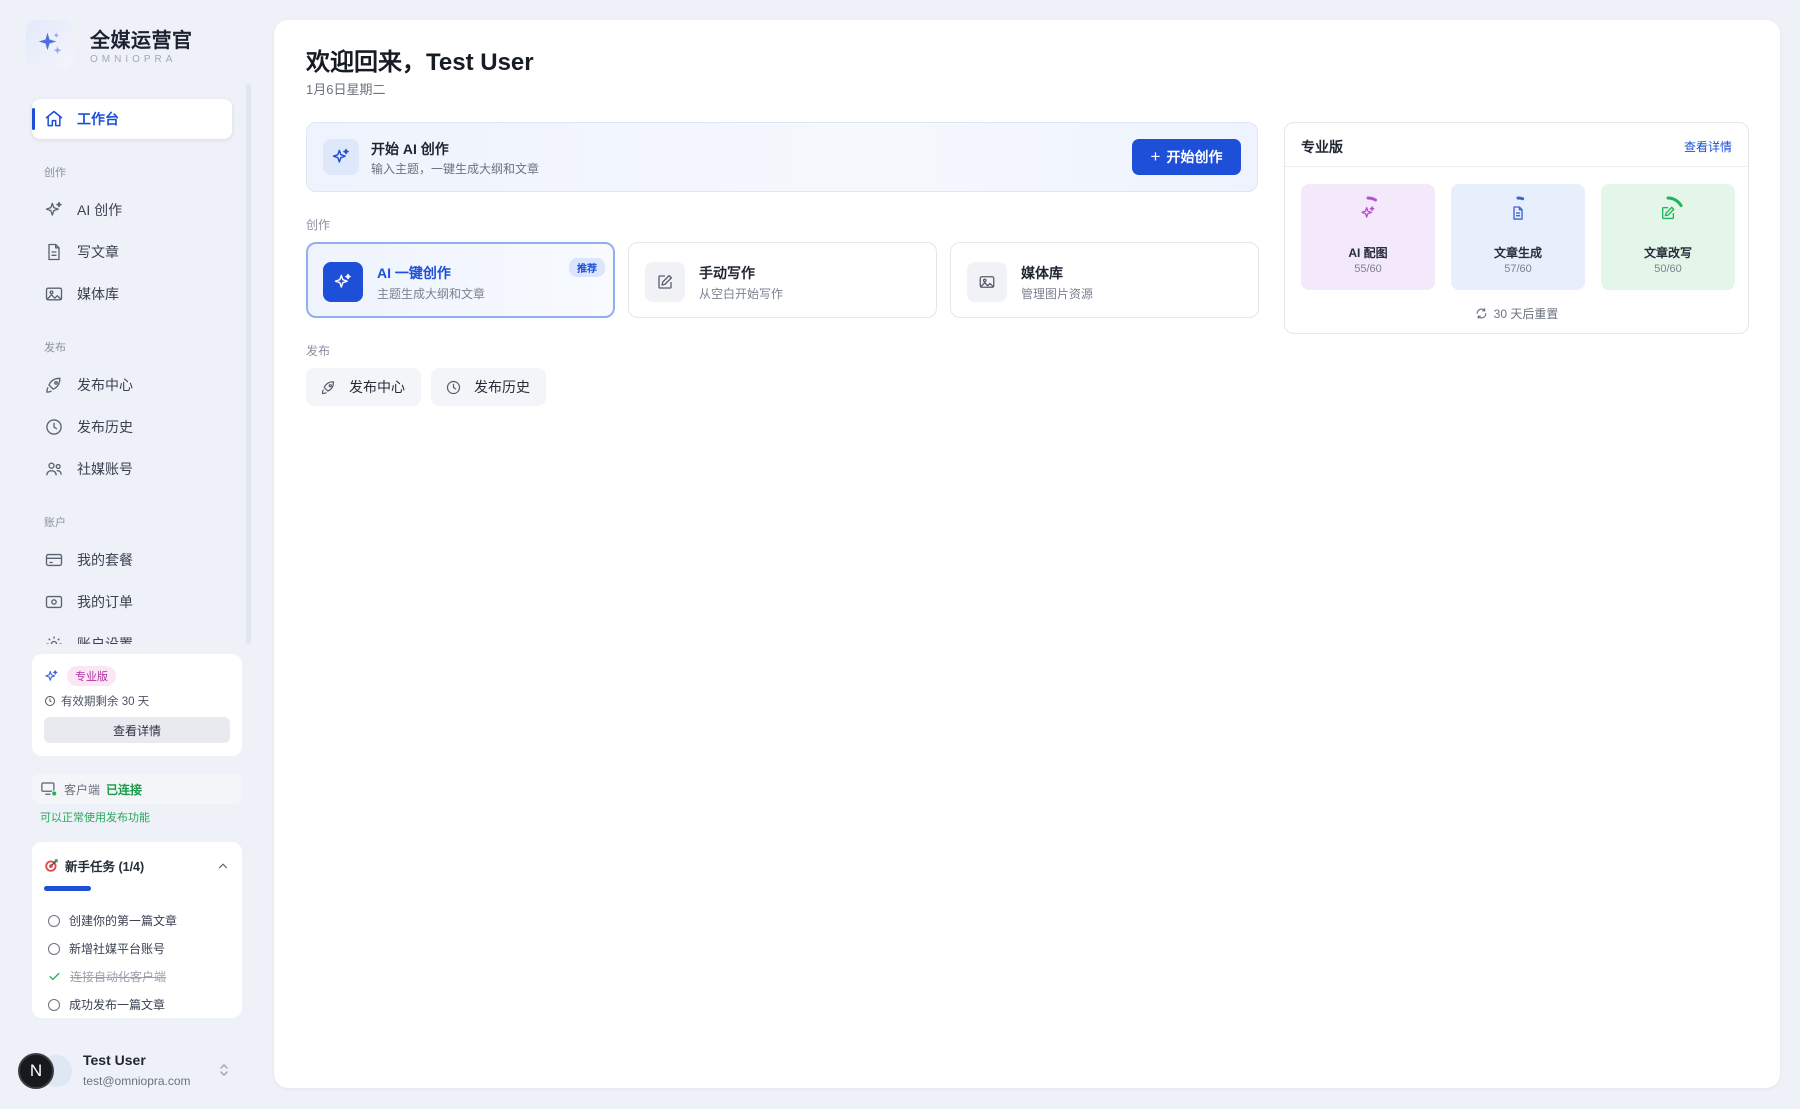 The width and height of the screenshot is (1800, 1109). I want to click on refresh-icon, so click(1481, 313).